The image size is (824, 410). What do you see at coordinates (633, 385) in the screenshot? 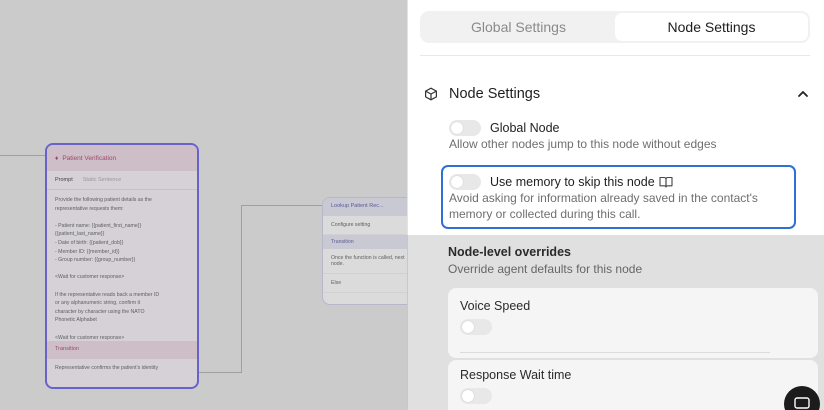
I see `response-wait-card: Response Wait time` at bounding box center [633, 385].